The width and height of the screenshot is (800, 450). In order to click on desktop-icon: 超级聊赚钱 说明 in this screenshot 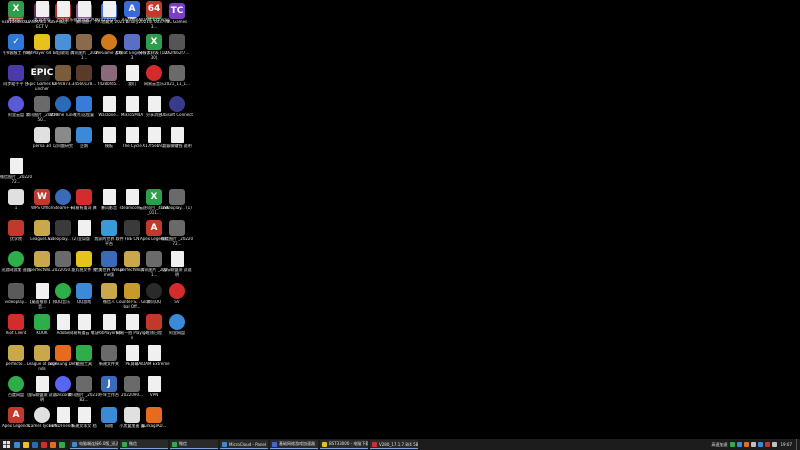, I will do `click(177, 141)`.